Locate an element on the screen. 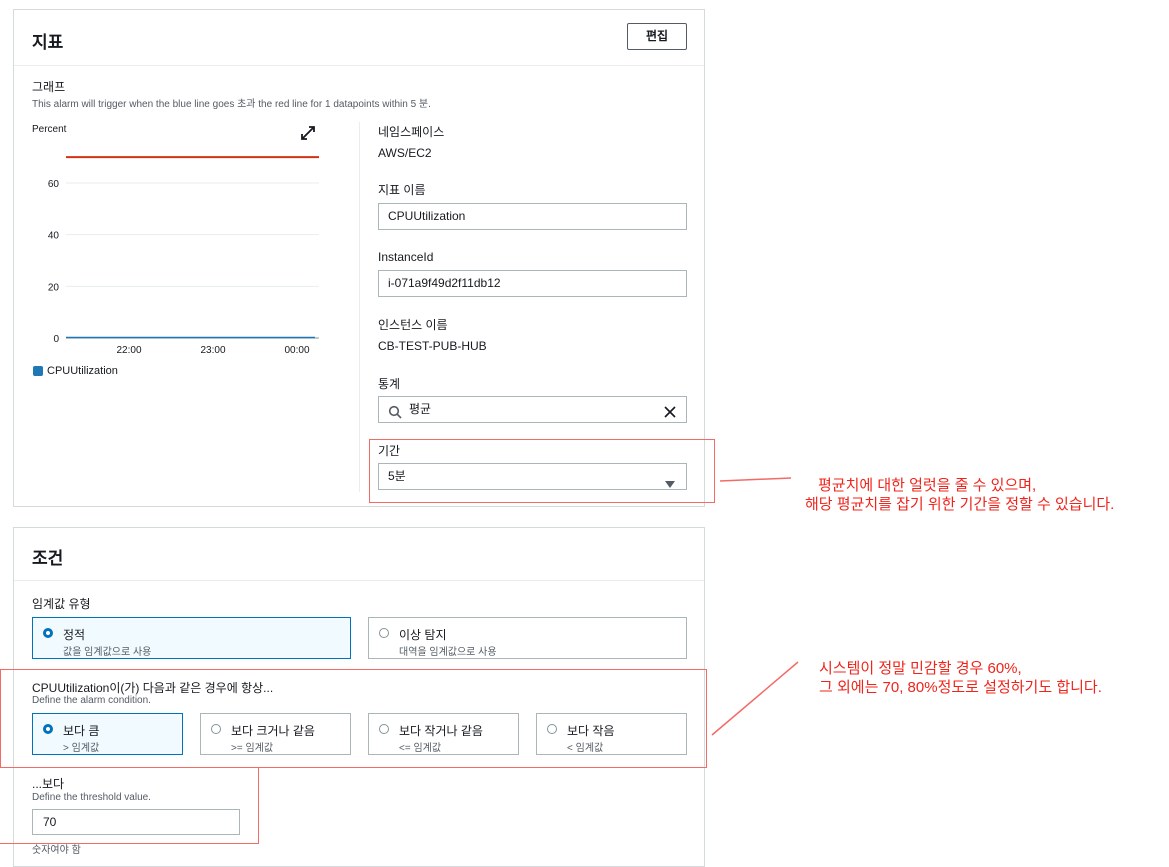 The image size is (1169, 867). annotation-note-threshold-line1: 시스템이 정말 민감할 경우 60%, is located at coordinates (920, 668).